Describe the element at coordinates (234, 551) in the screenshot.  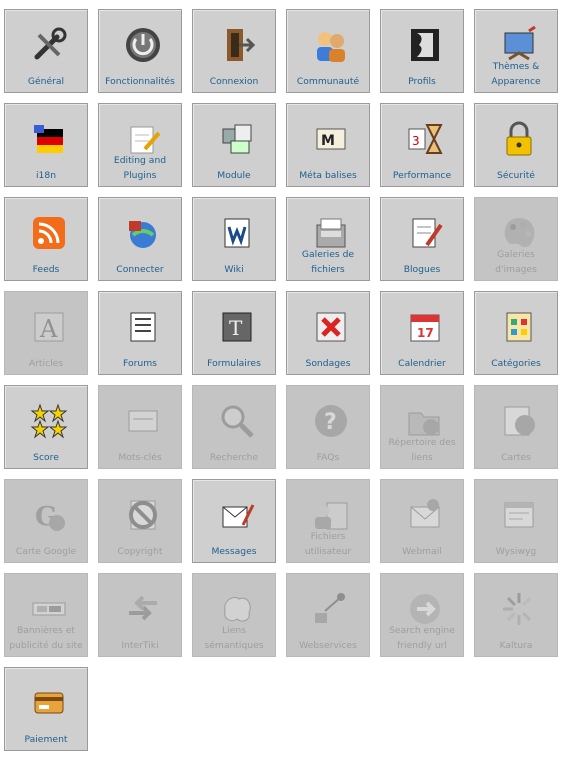
I see `feature-tile-label: Messages` at that location.